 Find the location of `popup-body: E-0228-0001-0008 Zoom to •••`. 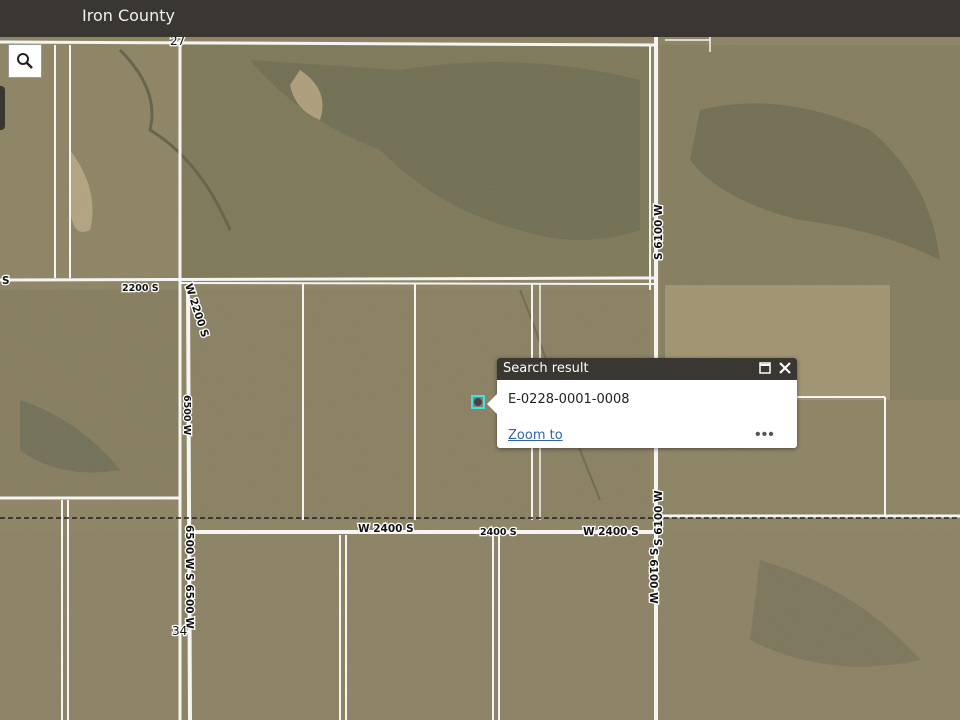

popup-body: E-0228-0001-0008 Zoom to ••• is located at coordinates (647, 414).